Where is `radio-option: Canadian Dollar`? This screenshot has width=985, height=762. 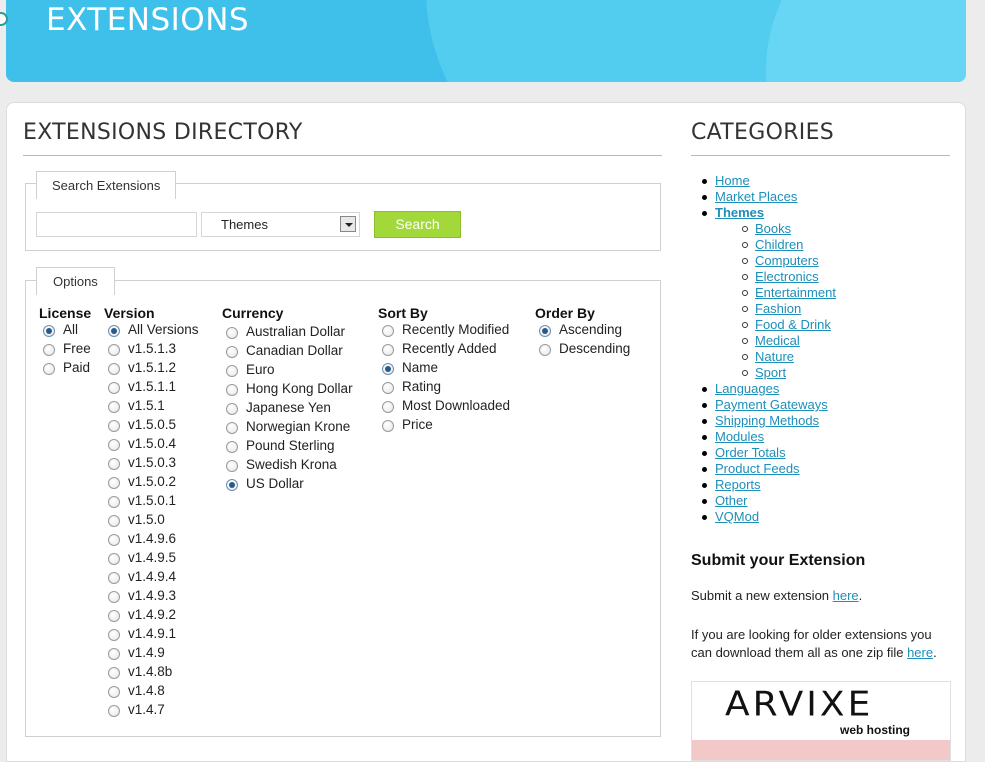 radio-option: Canadian Dollar is located at coordinates (282, 352).